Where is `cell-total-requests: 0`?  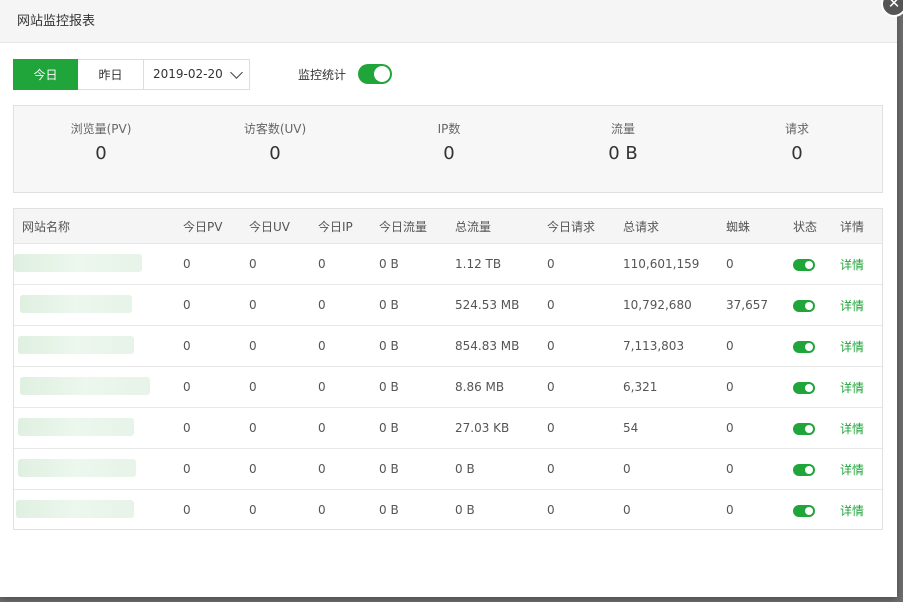 cell-total-requests: 0 is located at coordinates (627, 510).